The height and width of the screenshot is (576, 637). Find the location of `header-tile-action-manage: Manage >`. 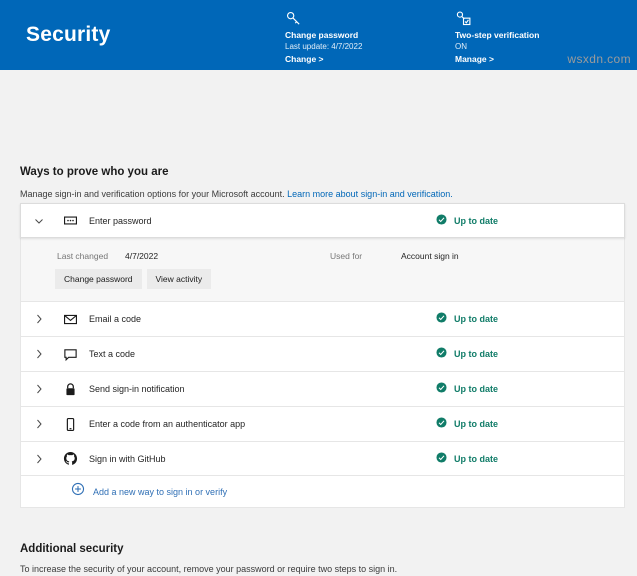

header-tile-action-manage: Manage > is located at coordinates (497, 59).